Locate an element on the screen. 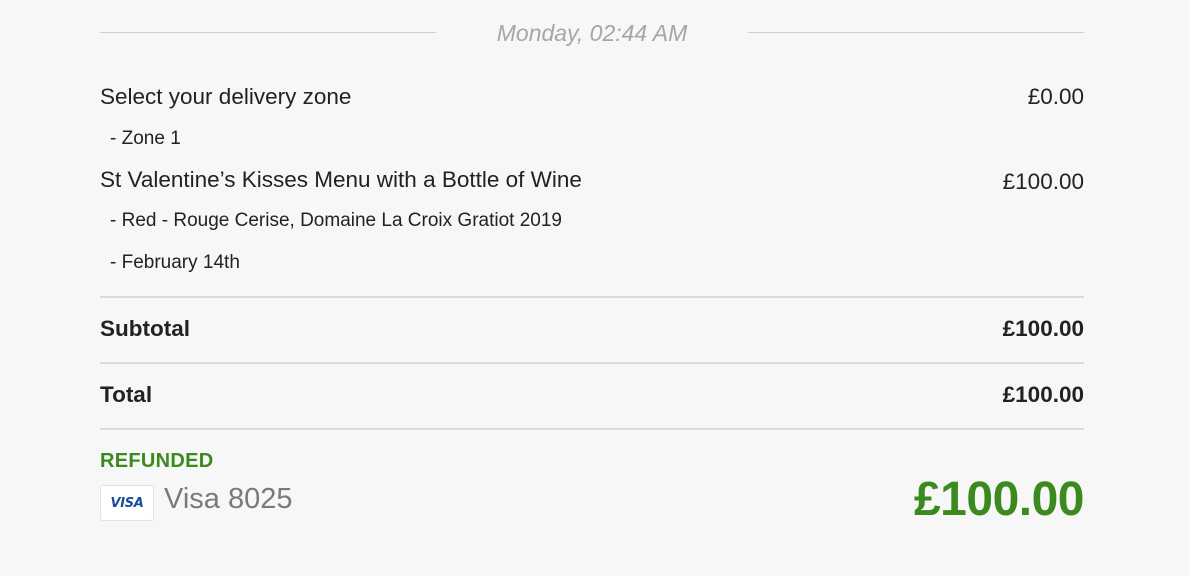 This screenshot has width=1190, height=576. line-item-option: - February 14th is located at coordinates (175, 262).